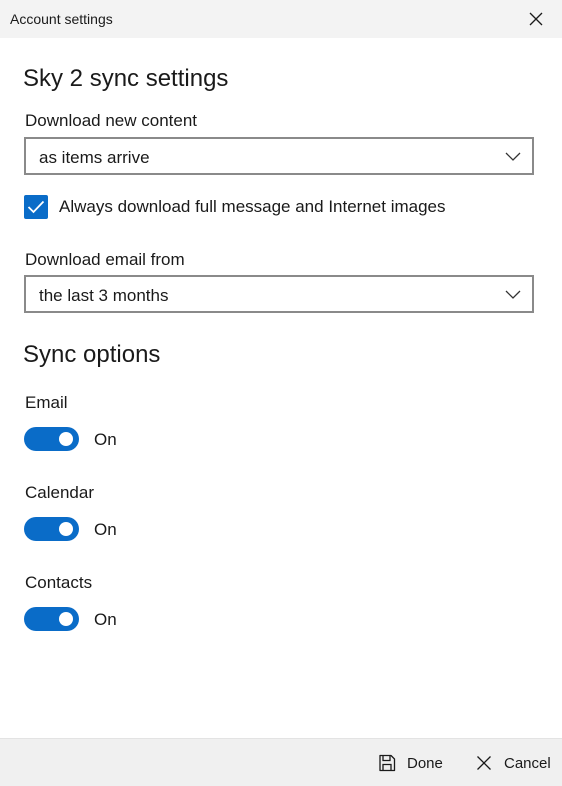 This screenshot has height=786, width=562. Describe the element at coordinates (111, 120) in the screenshot. I see `download-new-content-label: Download new content` at that location.